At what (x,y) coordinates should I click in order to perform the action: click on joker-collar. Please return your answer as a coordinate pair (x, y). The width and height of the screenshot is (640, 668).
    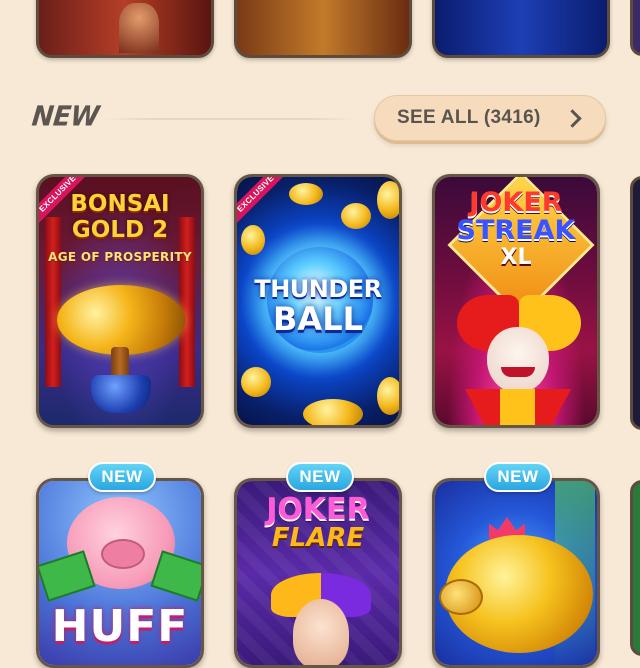
    Looking at the image, I should click on (518, 407).